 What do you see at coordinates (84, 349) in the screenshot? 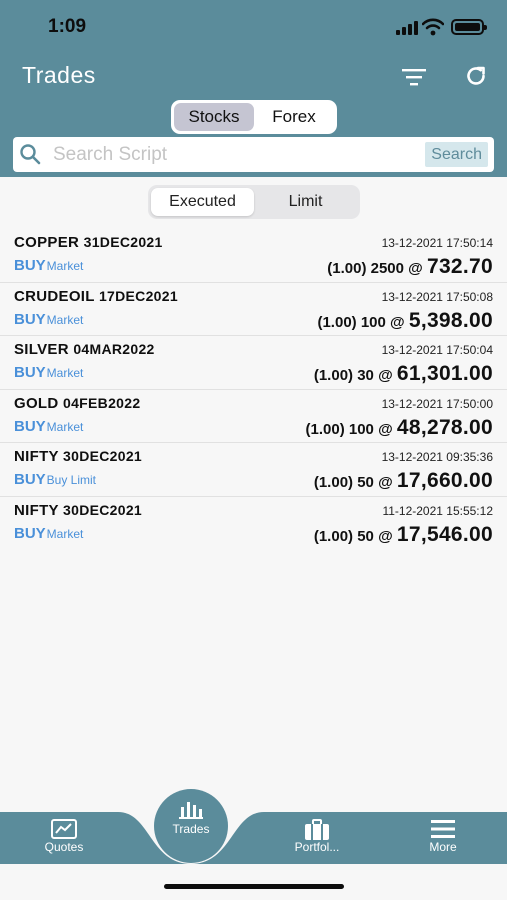
I see `trade-symbol: SILVER 04MAR2022` at bounding box center [84, 349].